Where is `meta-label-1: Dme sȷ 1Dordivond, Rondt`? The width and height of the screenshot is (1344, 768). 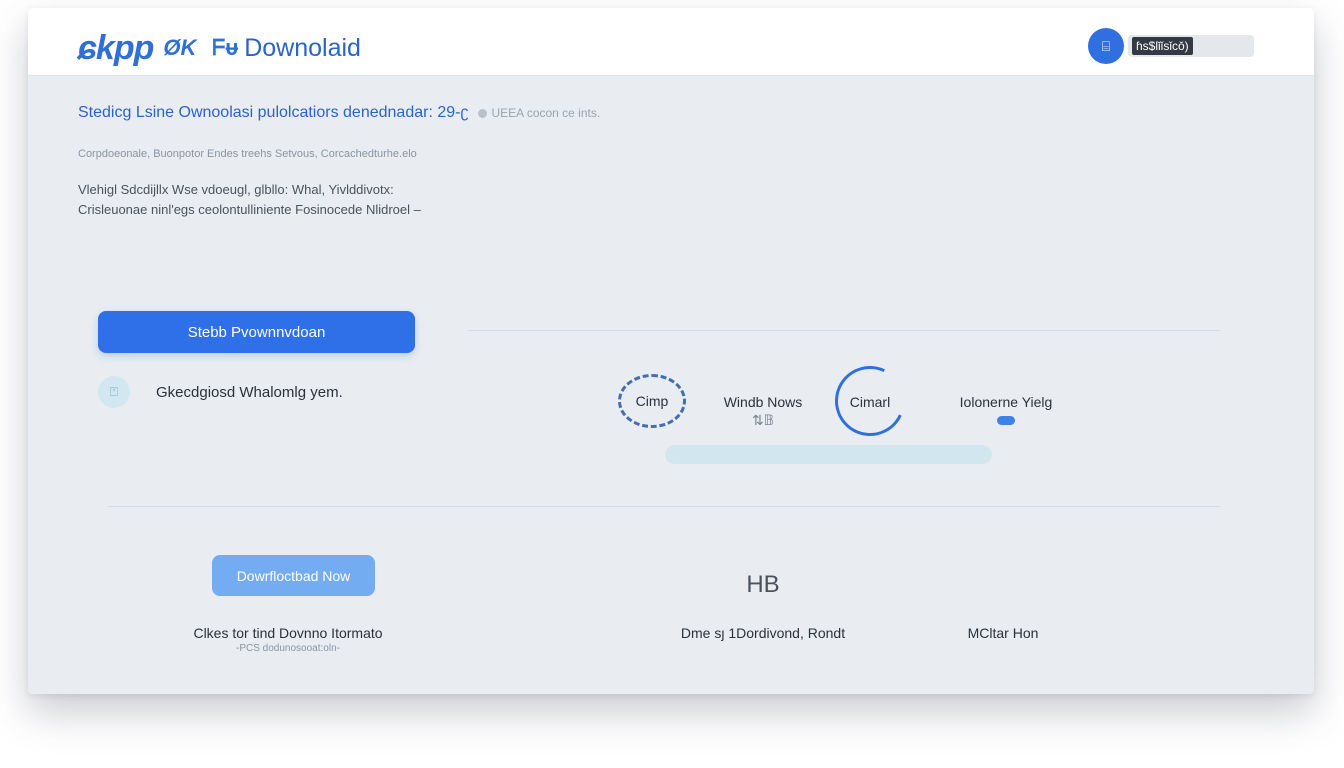
meta-label-1: Dme sȷ 1Dordivond, Rondt is located at coordinates (763, 633).